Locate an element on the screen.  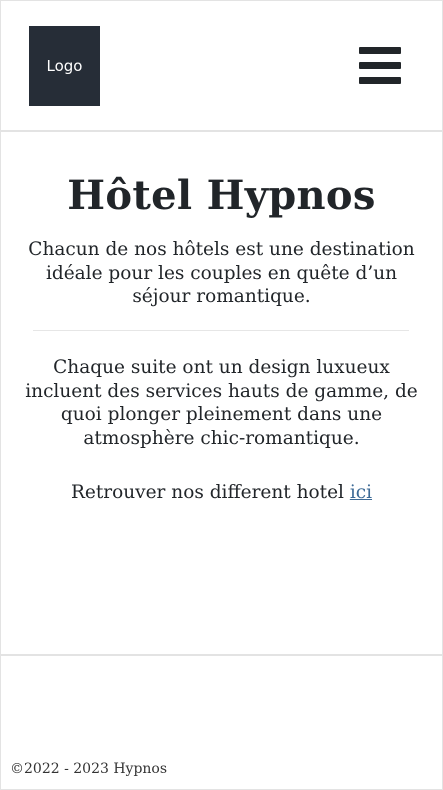
copyright-text: ©2022 - 2023 Hypnos is located at coordinates (89, 769).